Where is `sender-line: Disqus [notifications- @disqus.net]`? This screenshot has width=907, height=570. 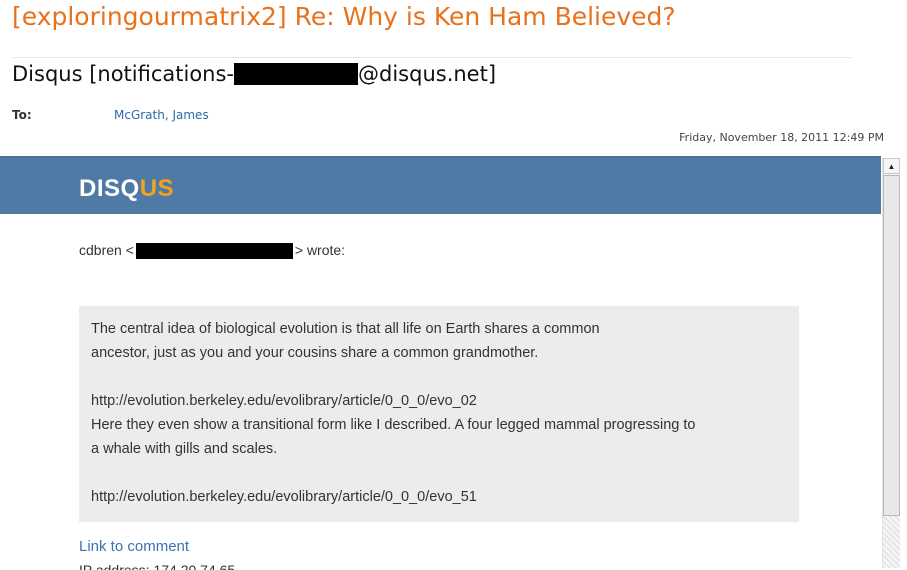 sender-line: Disqus [notifications- @disqus.net] is located at coordinates (254, 74).